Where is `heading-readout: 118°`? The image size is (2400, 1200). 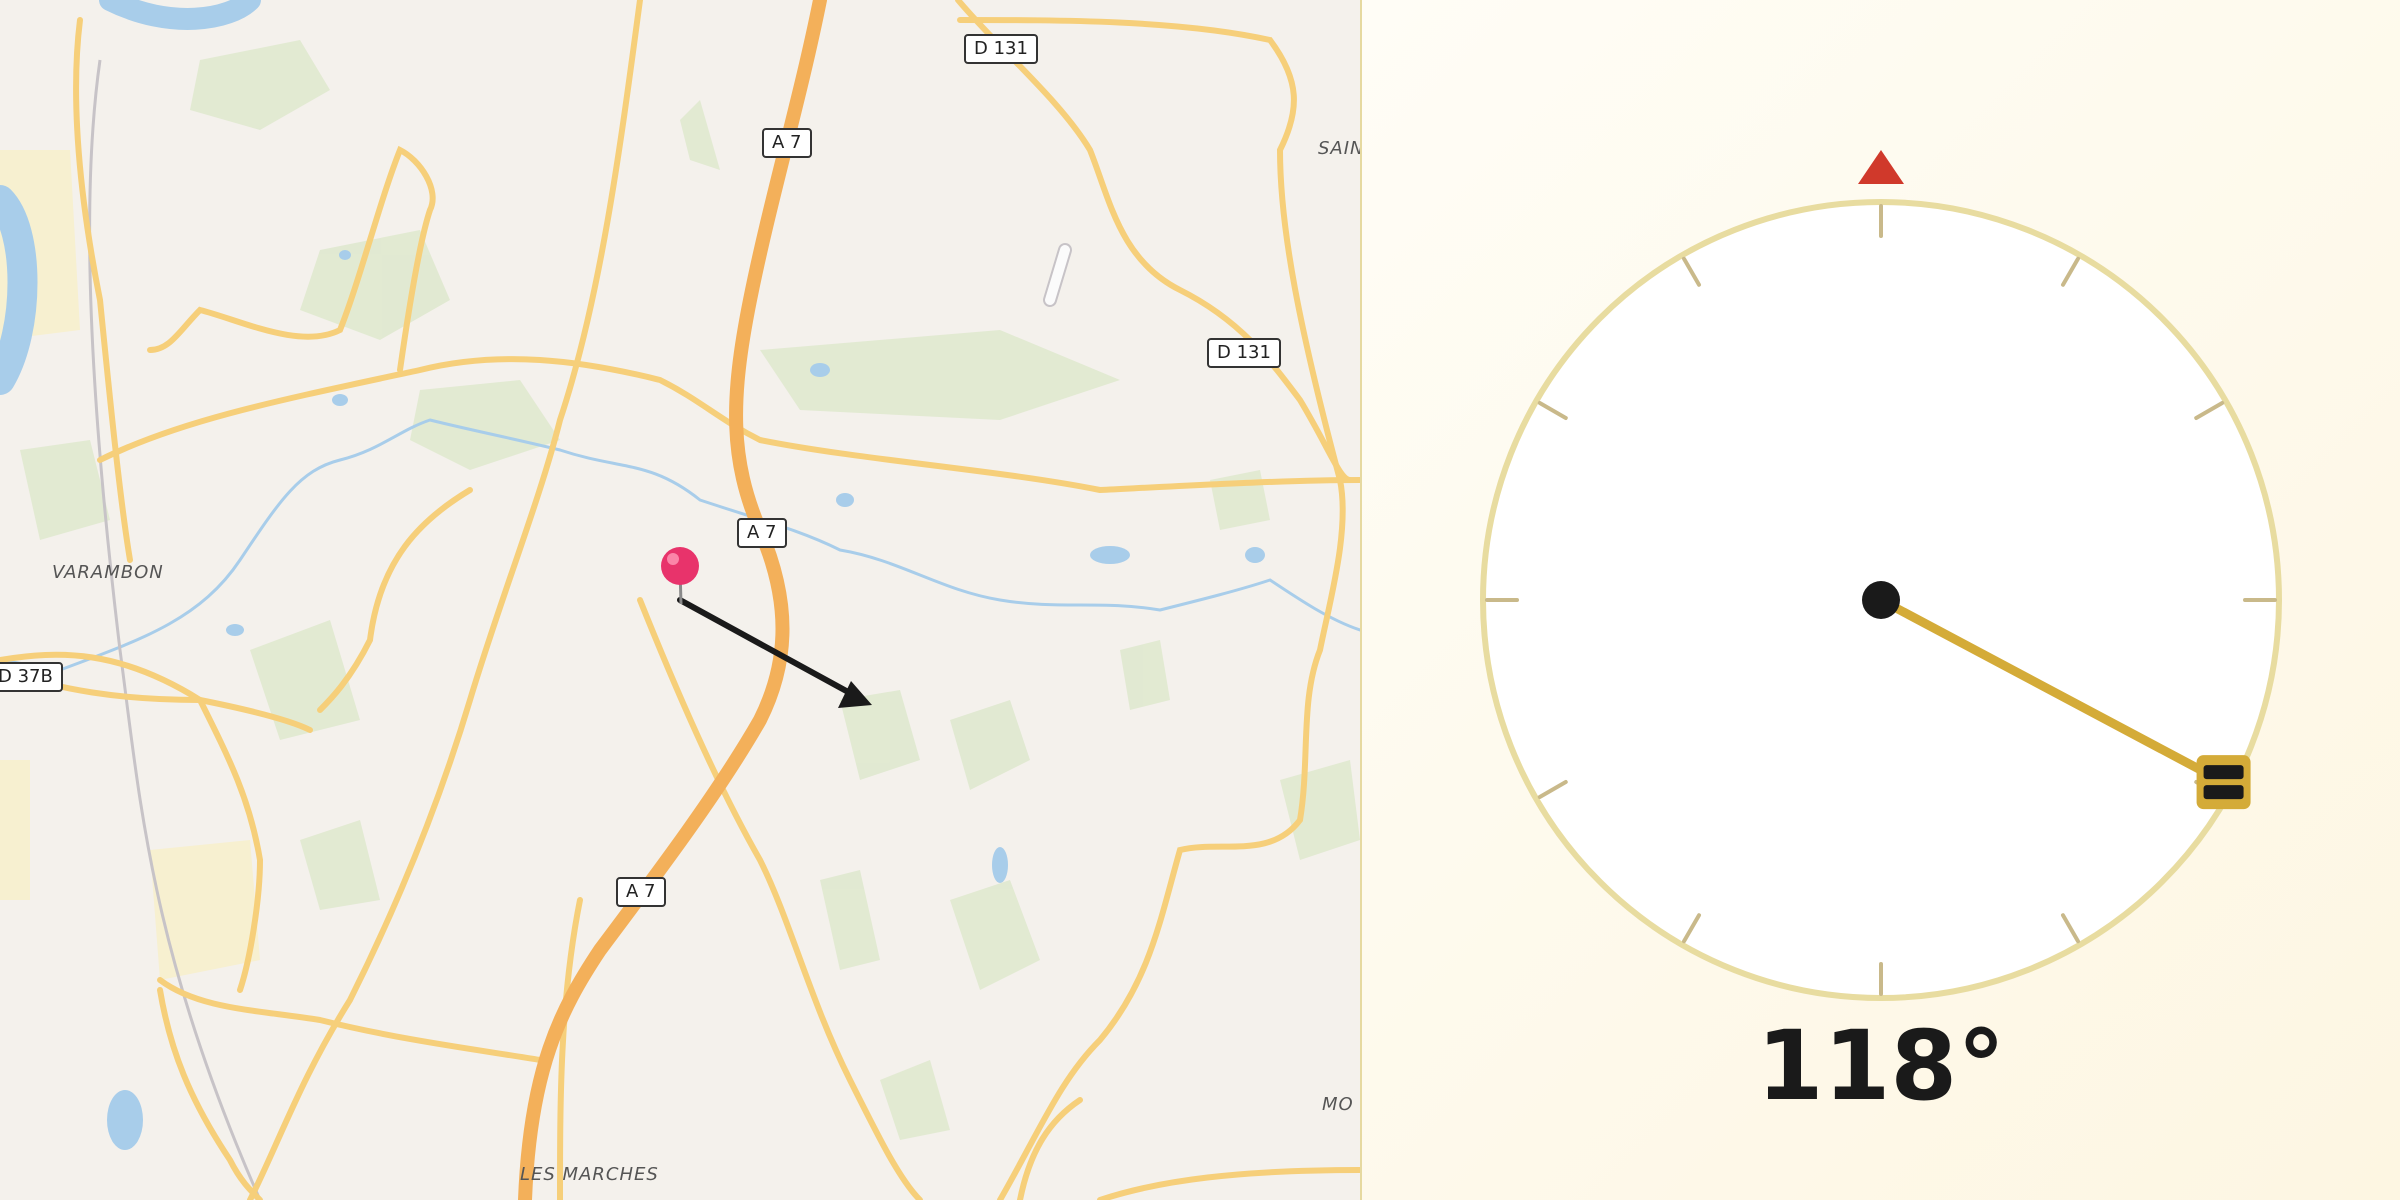 heading-readout: 118° is located at coordinates (1881, 1066).